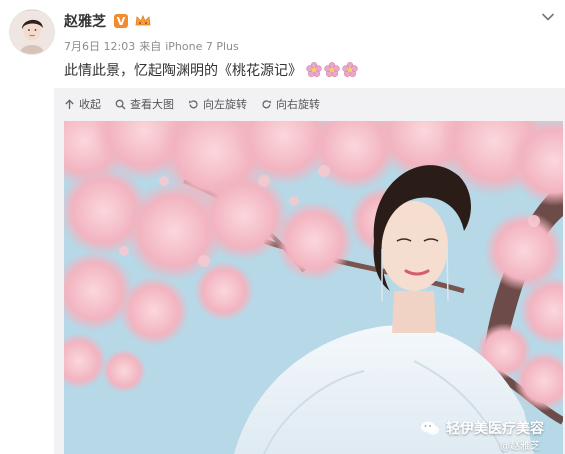 The height and width of the screenshot is (454, 565). Describe the element at coordinates (32, 32) in the screenshot. I see `avatar` at that location.